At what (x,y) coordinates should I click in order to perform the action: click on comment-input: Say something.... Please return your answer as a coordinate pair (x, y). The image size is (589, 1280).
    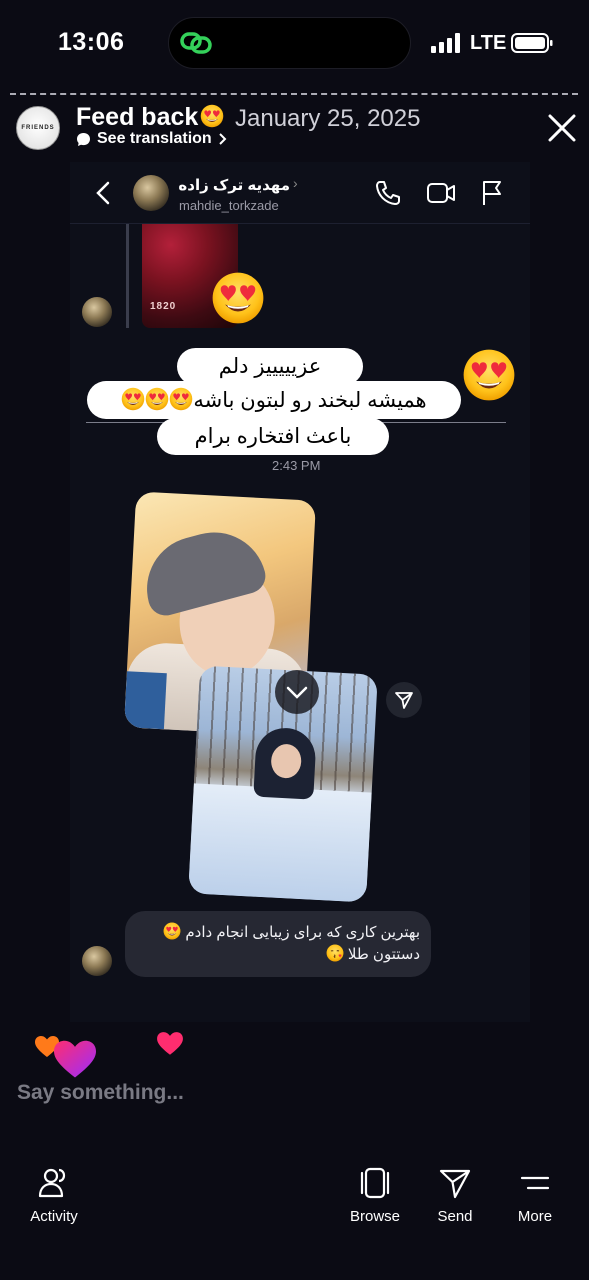
    Looking at the image, I should click on (100, 1093).